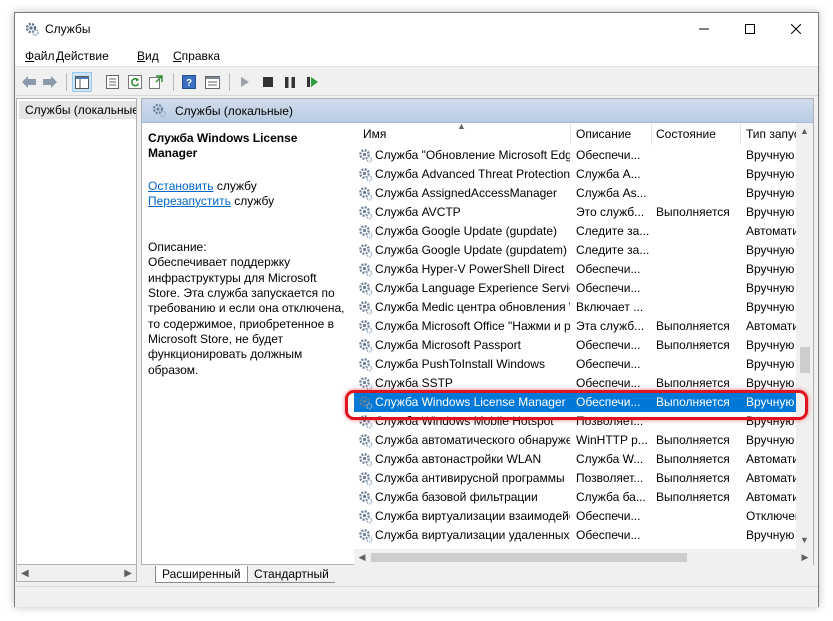  What do you see at coordinates (805, 360) in the screenshot?
I see `vertical-scroll-thumb` at bounding box center [805, 360].